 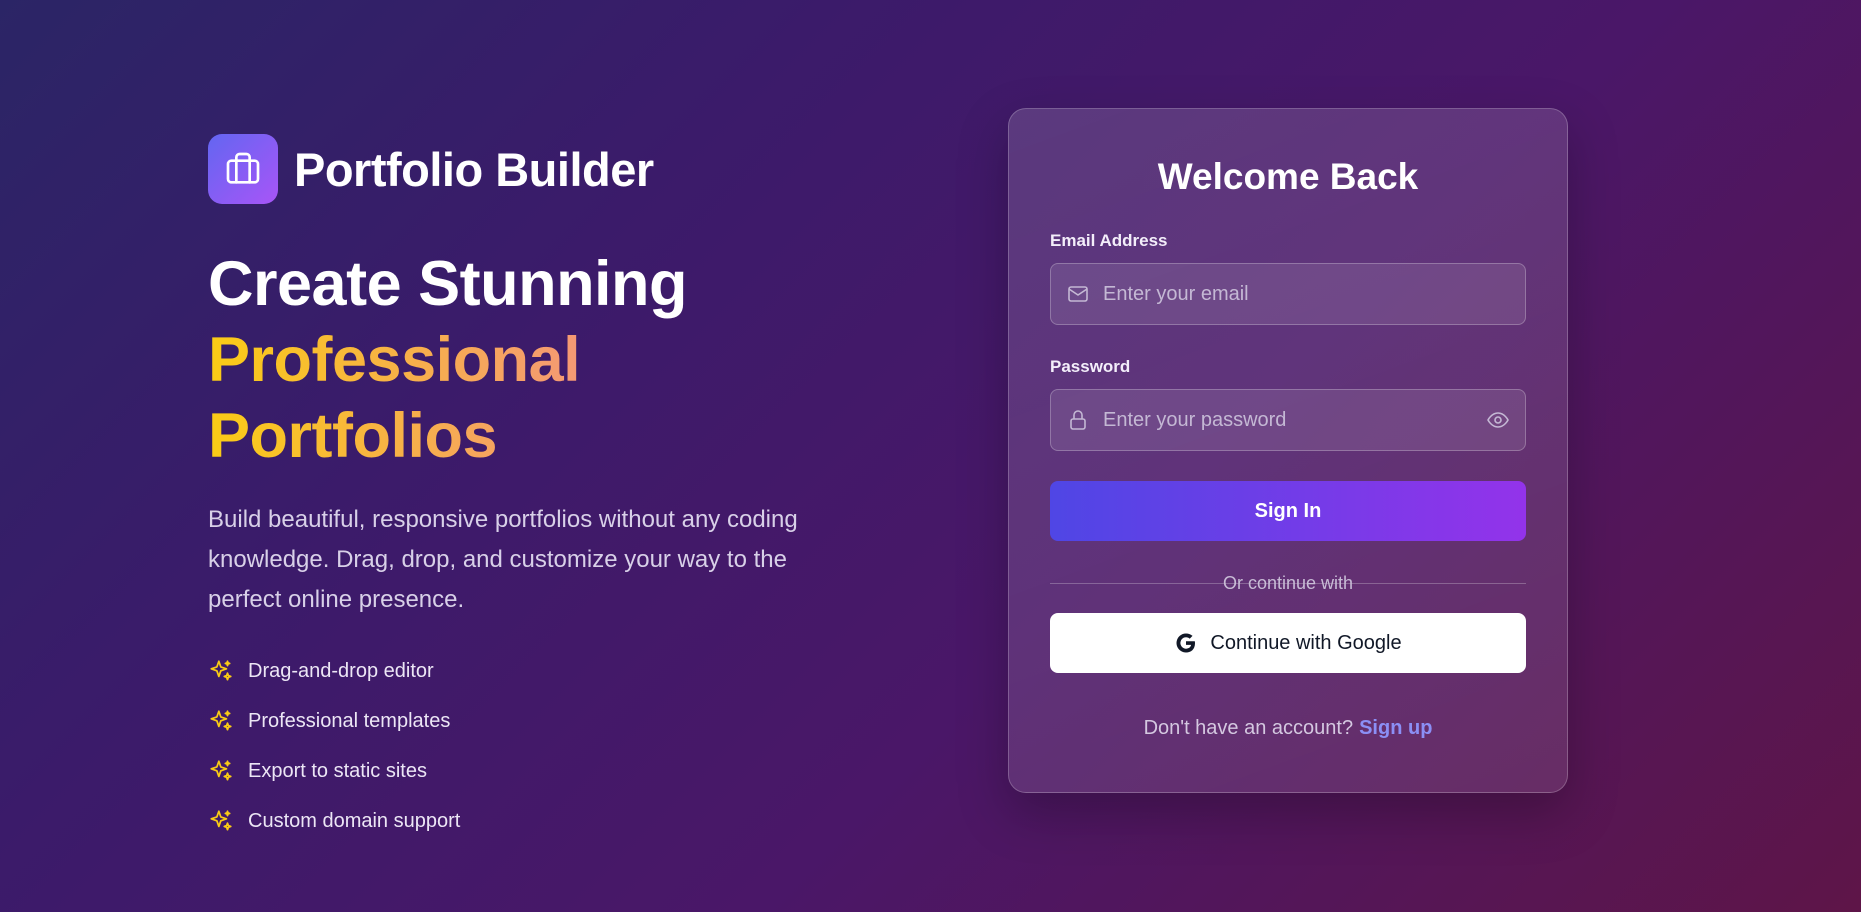 What do you see at coordinates (538, 771) in the screenshot?
I see `feature-item: Export to static sites` at bounding box center [538, 771].